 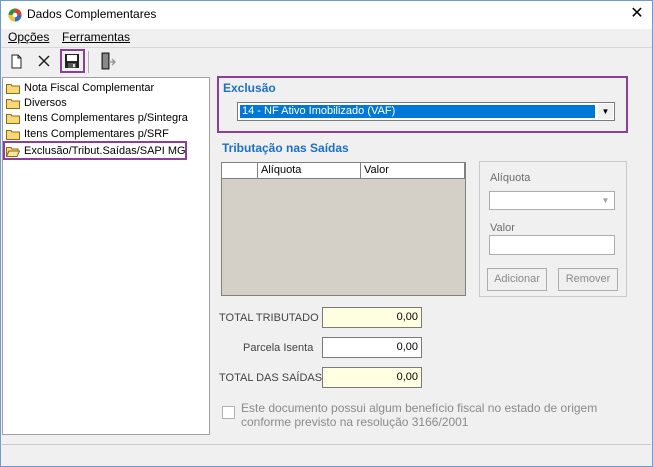 What do you see at coordinates (343, 229) in the screenshot?
I see `tributacao-grid: Alíquota Valor` at bounding box center [343, 229].